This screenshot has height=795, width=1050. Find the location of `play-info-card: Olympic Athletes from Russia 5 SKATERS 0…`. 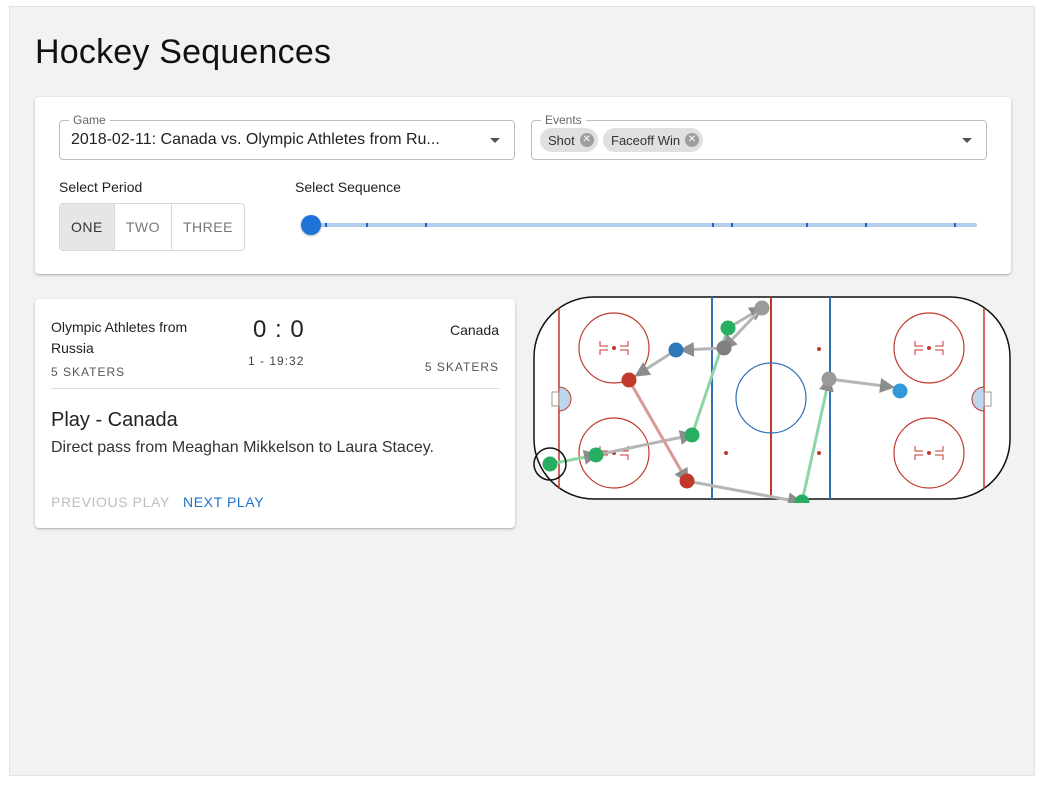

play-info-card: Olympic Athletes from Russia 5 SKATERS 0… is located at coordinates (275, 413).